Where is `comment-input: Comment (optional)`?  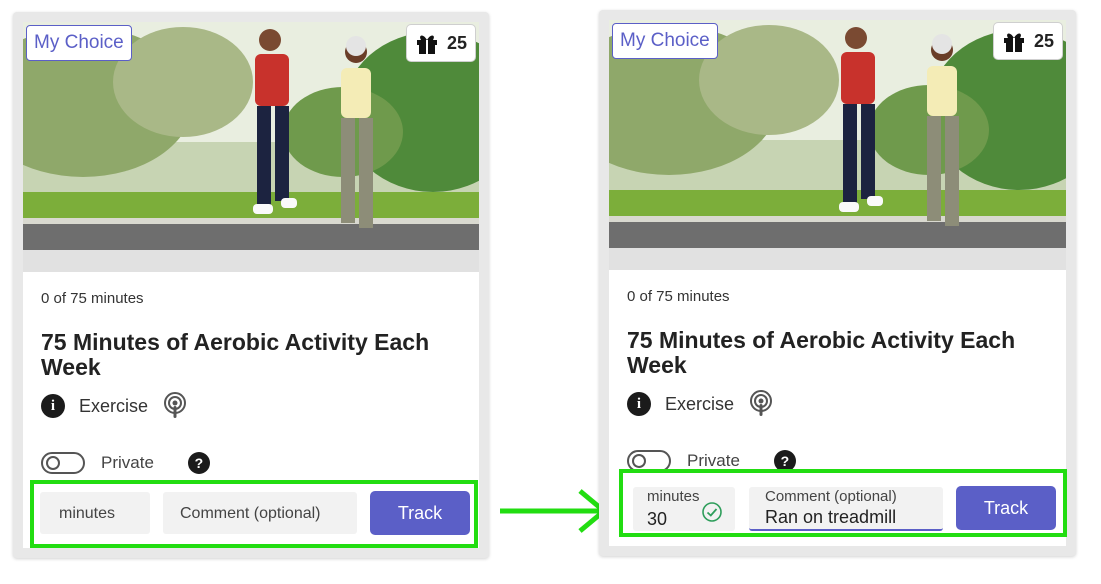 comment-input: Comment (optional) is located at coordinates (260, 513).